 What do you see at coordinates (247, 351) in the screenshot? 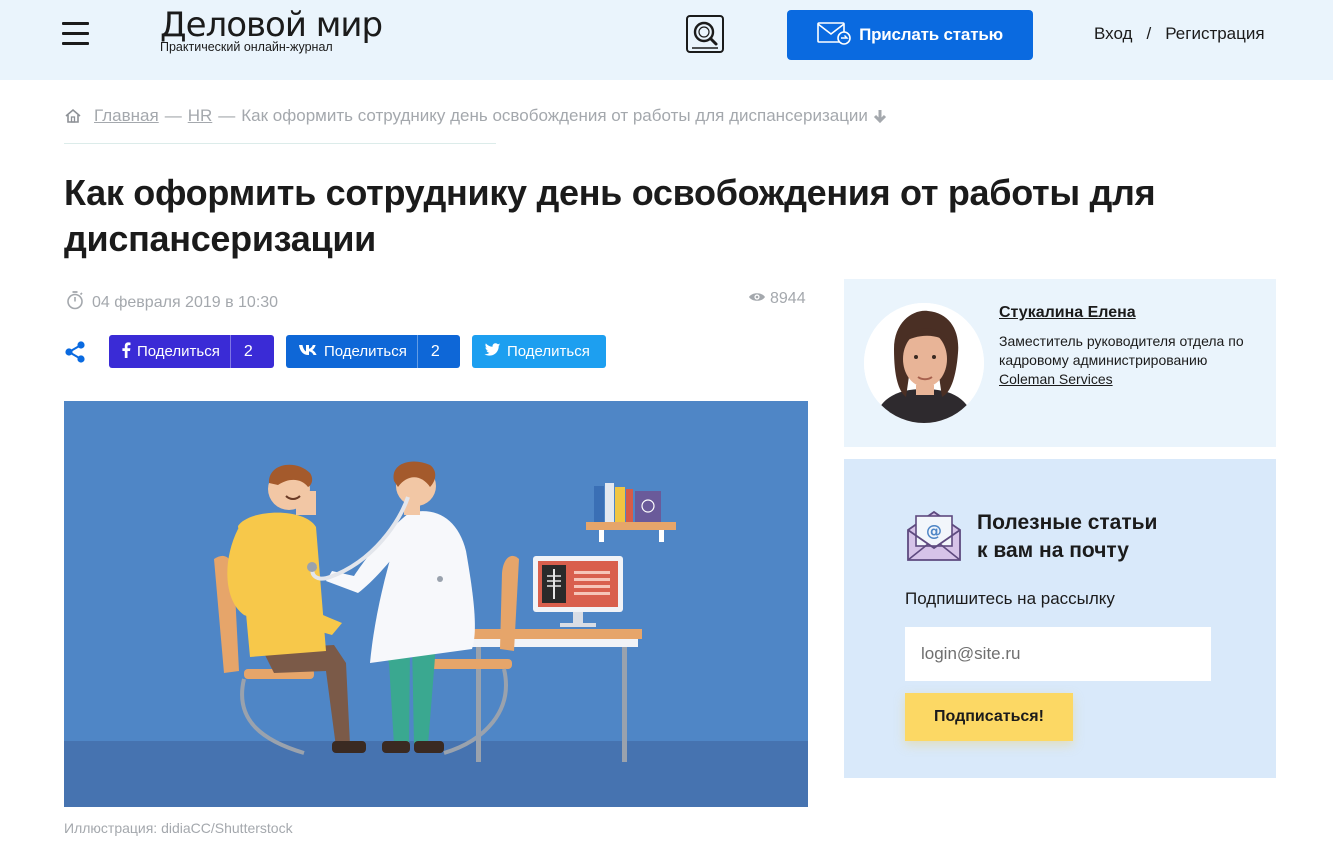
I see `facebook-share-count: 2` at bounding box center [247, 351].